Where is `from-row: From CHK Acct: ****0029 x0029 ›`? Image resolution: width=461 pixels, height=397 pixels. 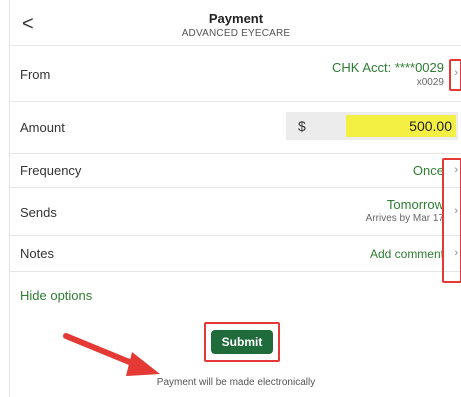 from-row: From CHK Acct: ****0029 x0029 › is located at coordinates (235, 74).